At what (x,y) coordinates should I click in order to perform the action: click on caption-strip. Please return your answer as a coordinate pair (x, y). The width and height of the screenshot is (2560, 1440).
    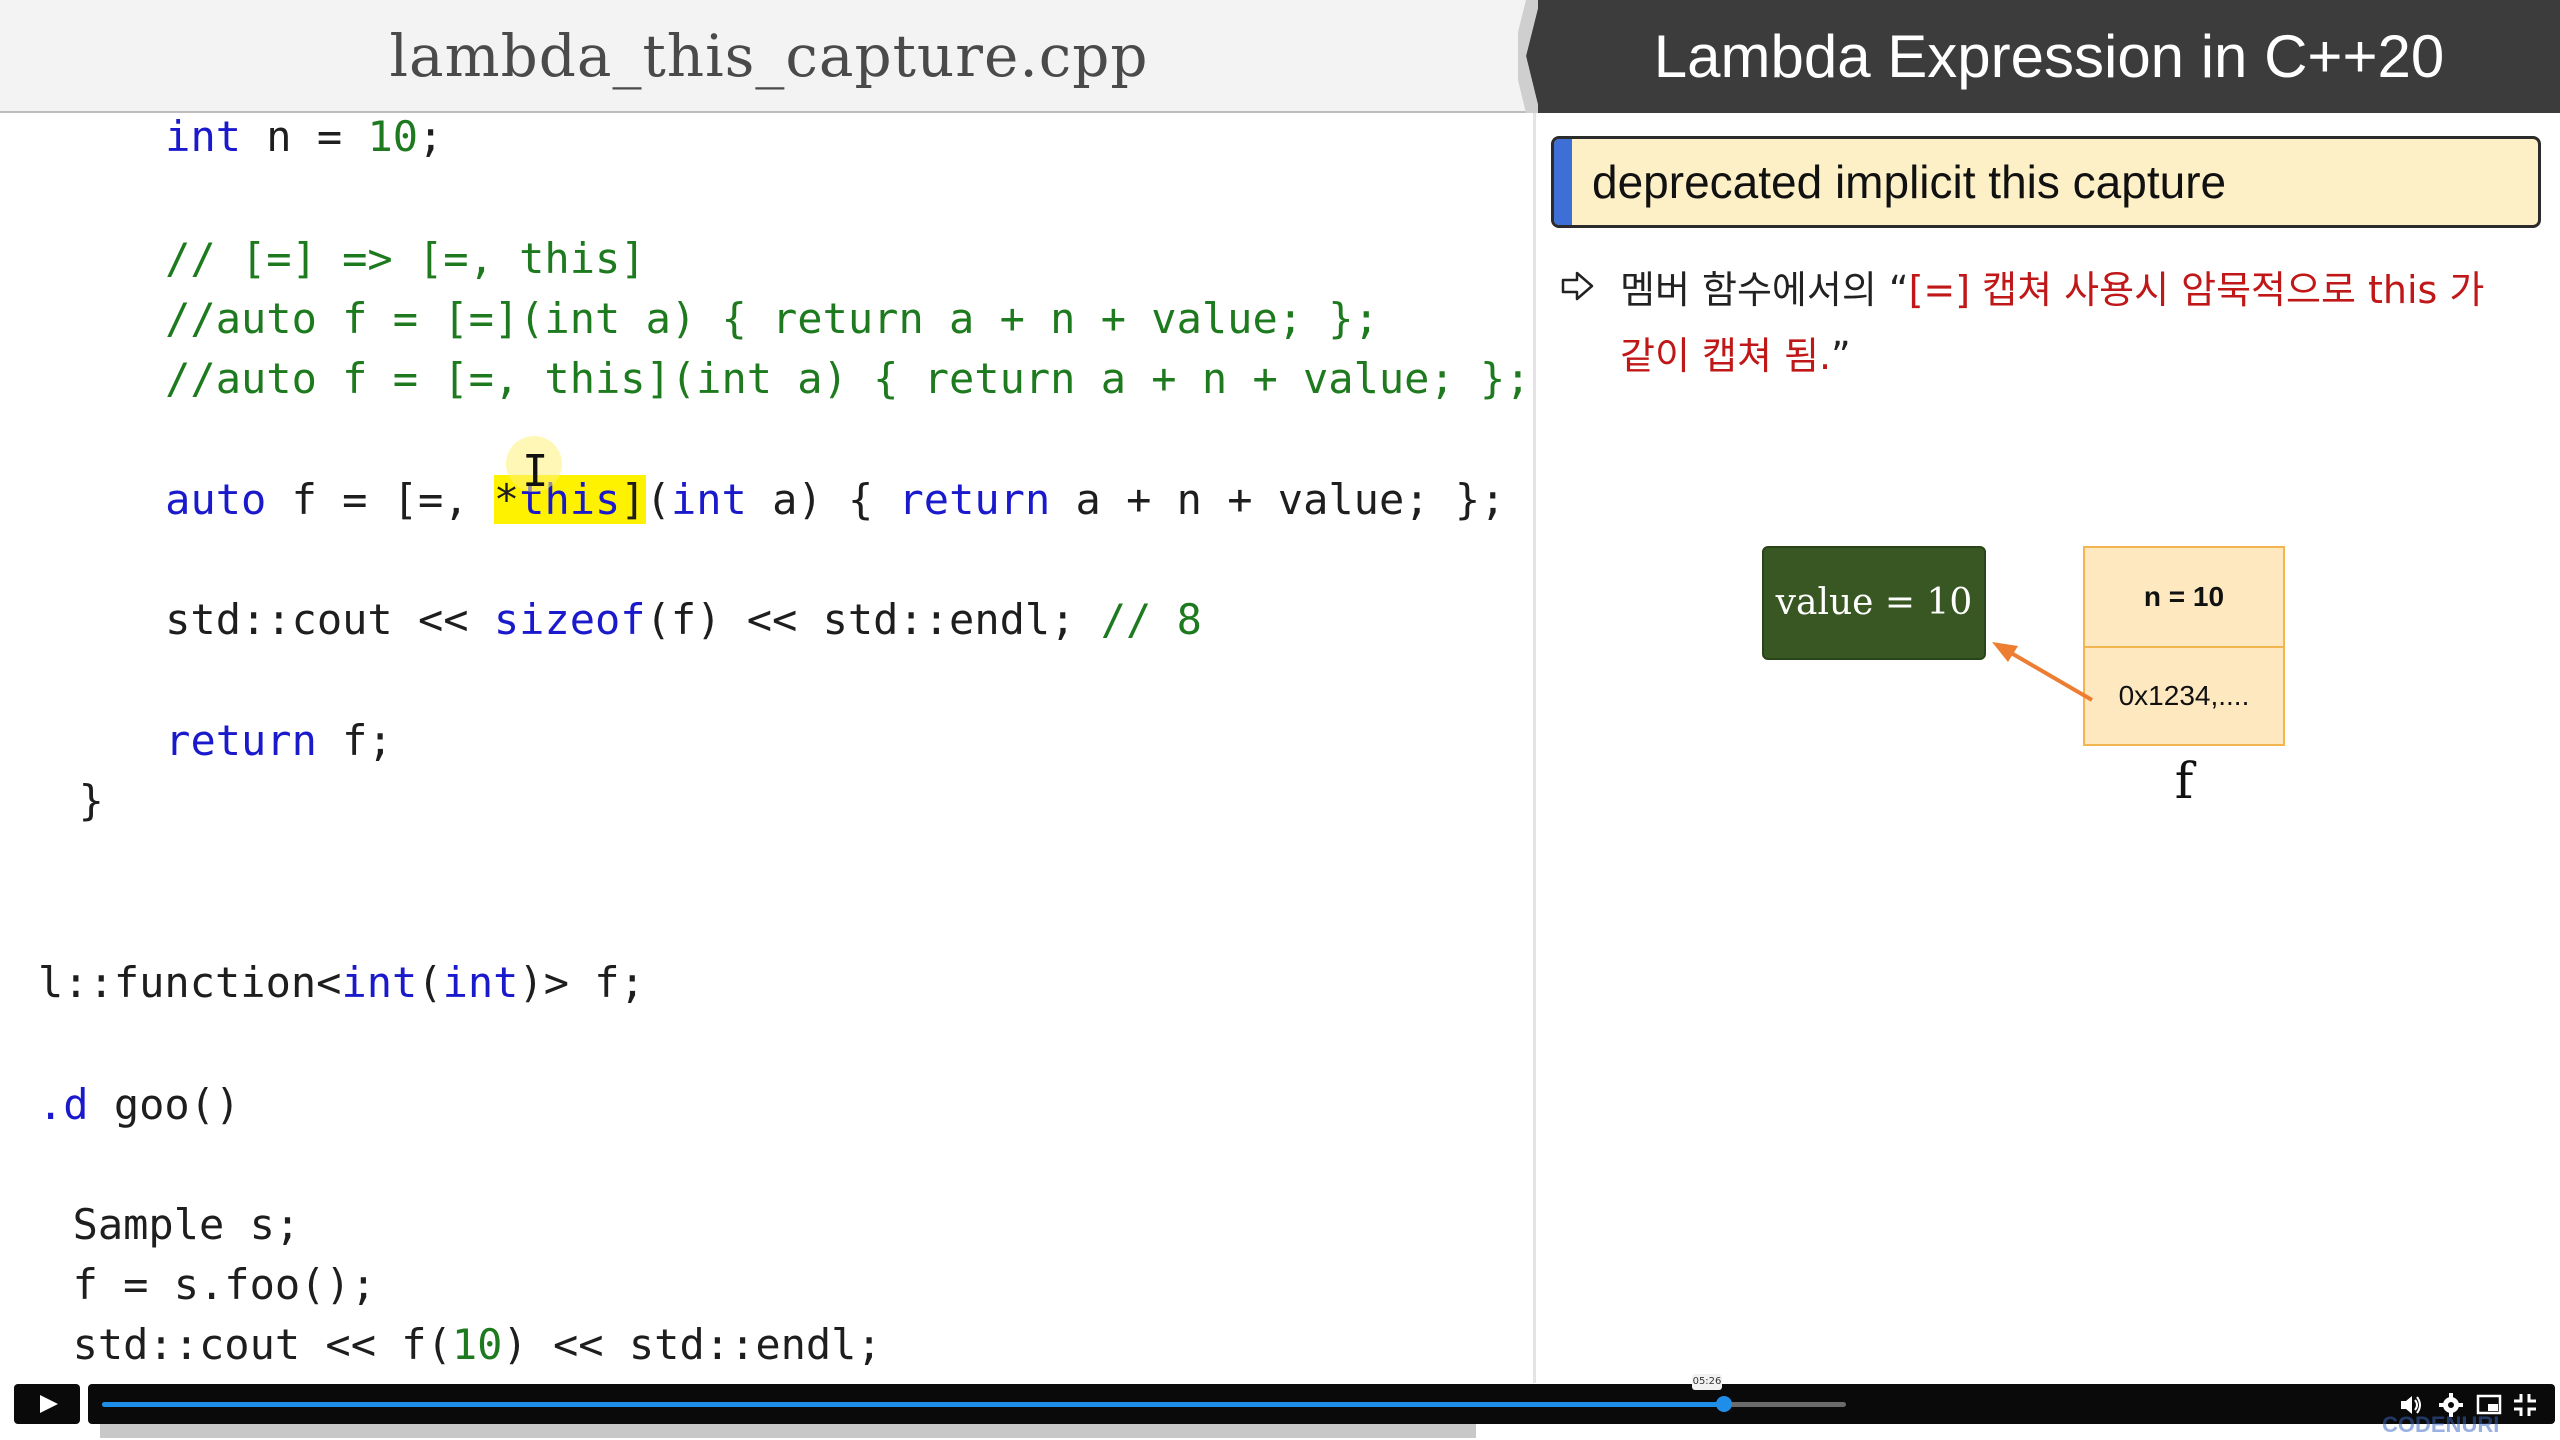
    Looking at the image, I should click on (788, 1431).